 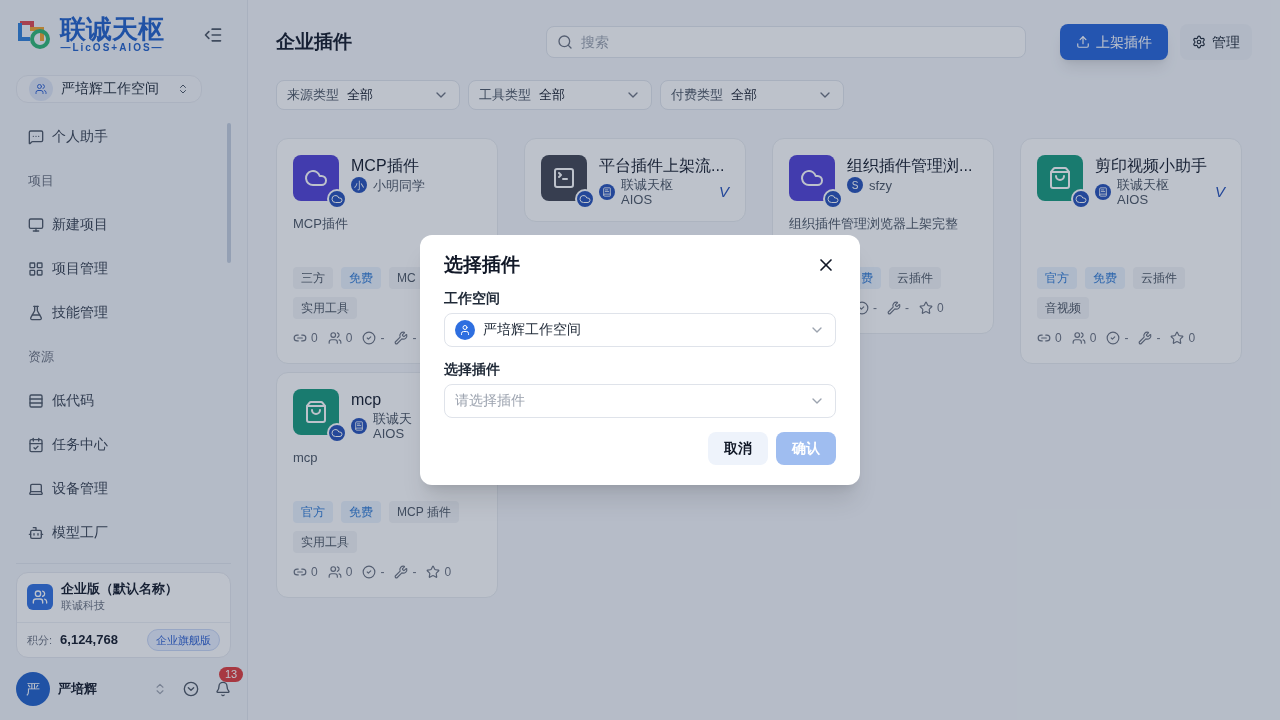 I want to click on filter-select: 工具类型 全部, so click(x=560, y=95).